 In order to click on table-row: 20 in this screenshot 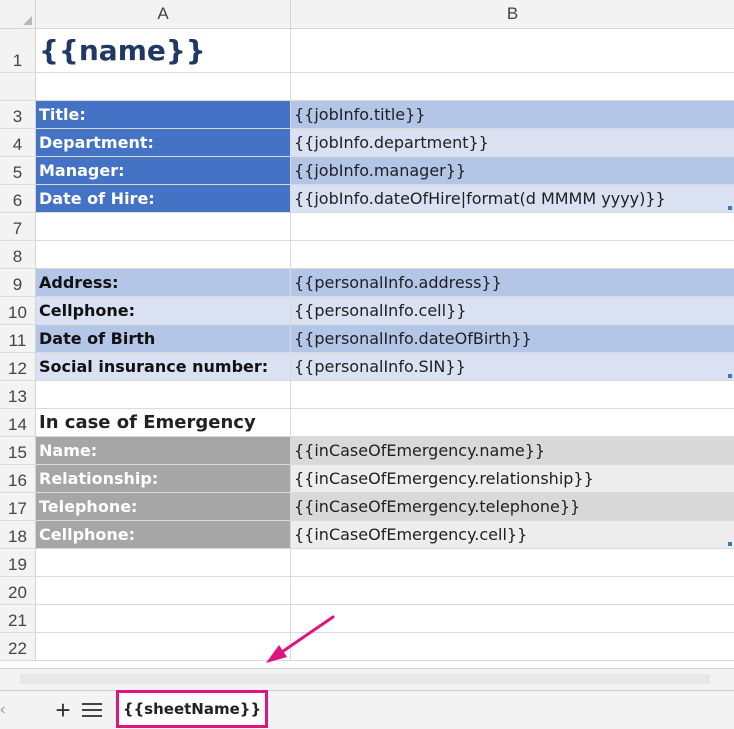, I will do `click(367, 591)`.